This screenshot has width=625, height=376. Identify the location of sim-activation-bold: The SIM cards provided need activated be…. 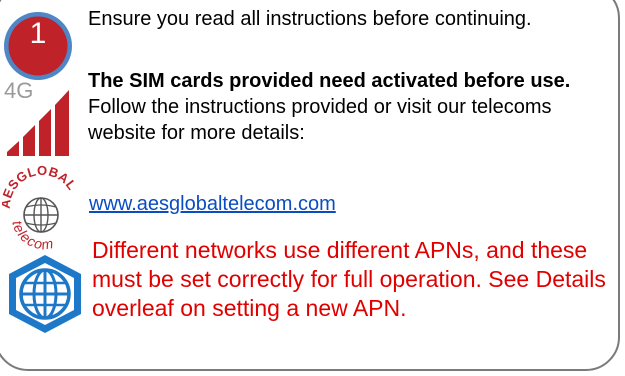
(329, 81).